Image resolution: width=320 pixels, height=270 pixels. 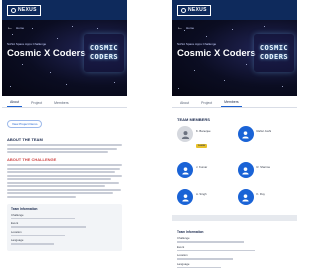 I want to click on member-name: J. Kumar, so click(x=202, y=167).